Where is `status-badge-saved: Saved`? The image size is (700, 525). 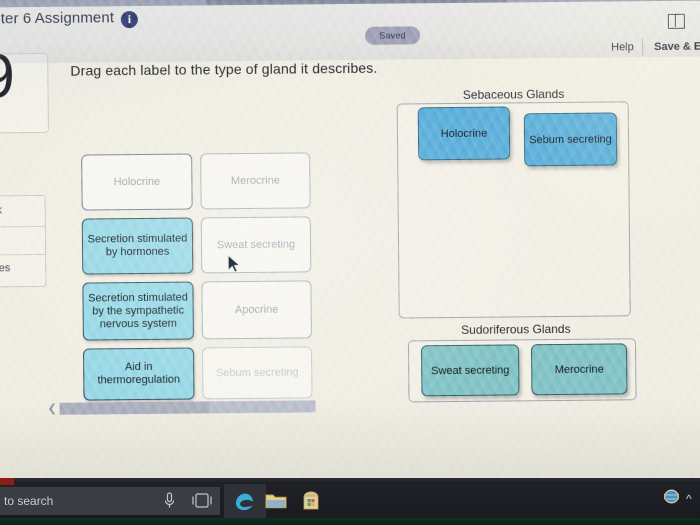 status-badge-saved: Saved is located at coordinates (392, 35).